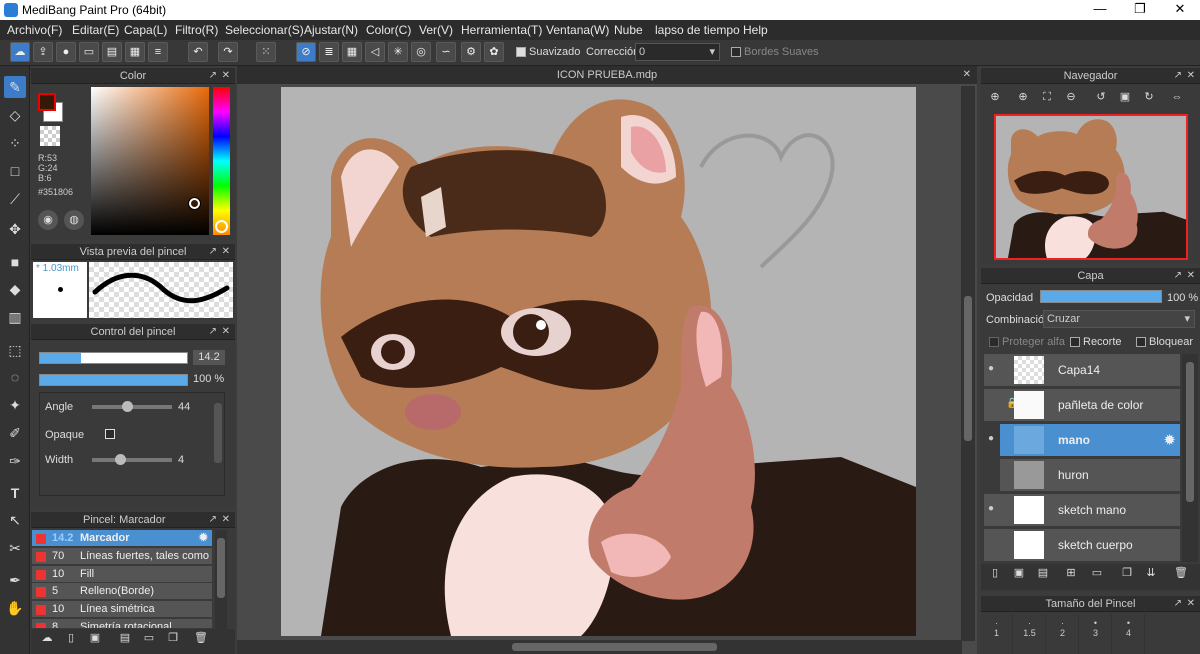  Describe the element at coordinates (173, 638) in the screenshot. I see `duplicate-icon: ❐` at that location.